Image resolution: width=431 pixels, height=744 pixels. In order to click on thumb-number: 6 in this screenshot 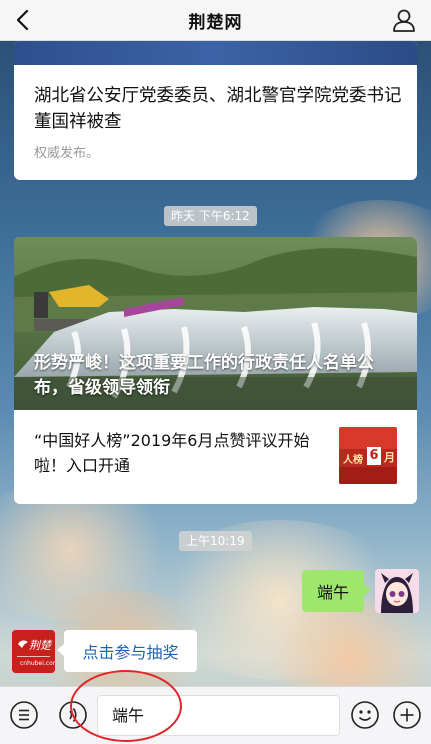, I will do `click(374, 456)`.